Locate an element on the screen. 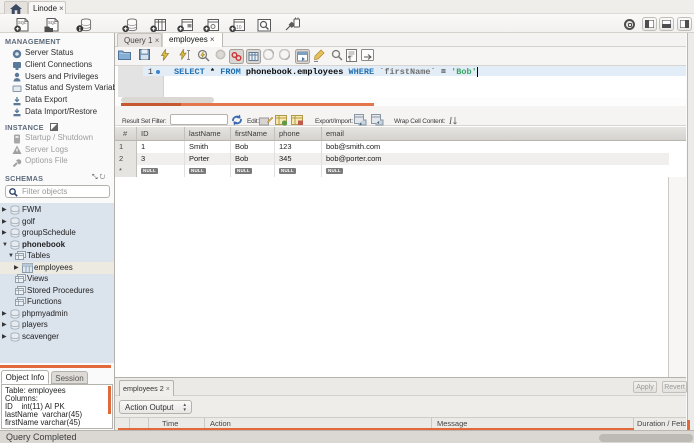 The image size is (694, 443). svg-text: I is located at coordinates (451, 121).